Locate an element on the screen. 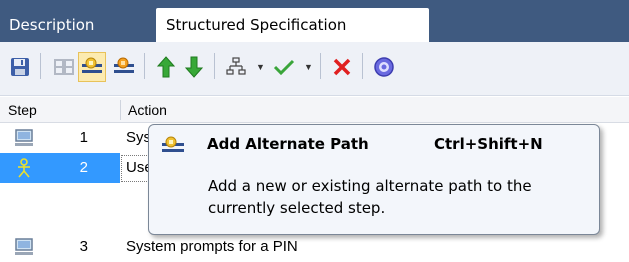 The image size is (629, 262). column-header-action: Action is located at coordinates (147, 110).